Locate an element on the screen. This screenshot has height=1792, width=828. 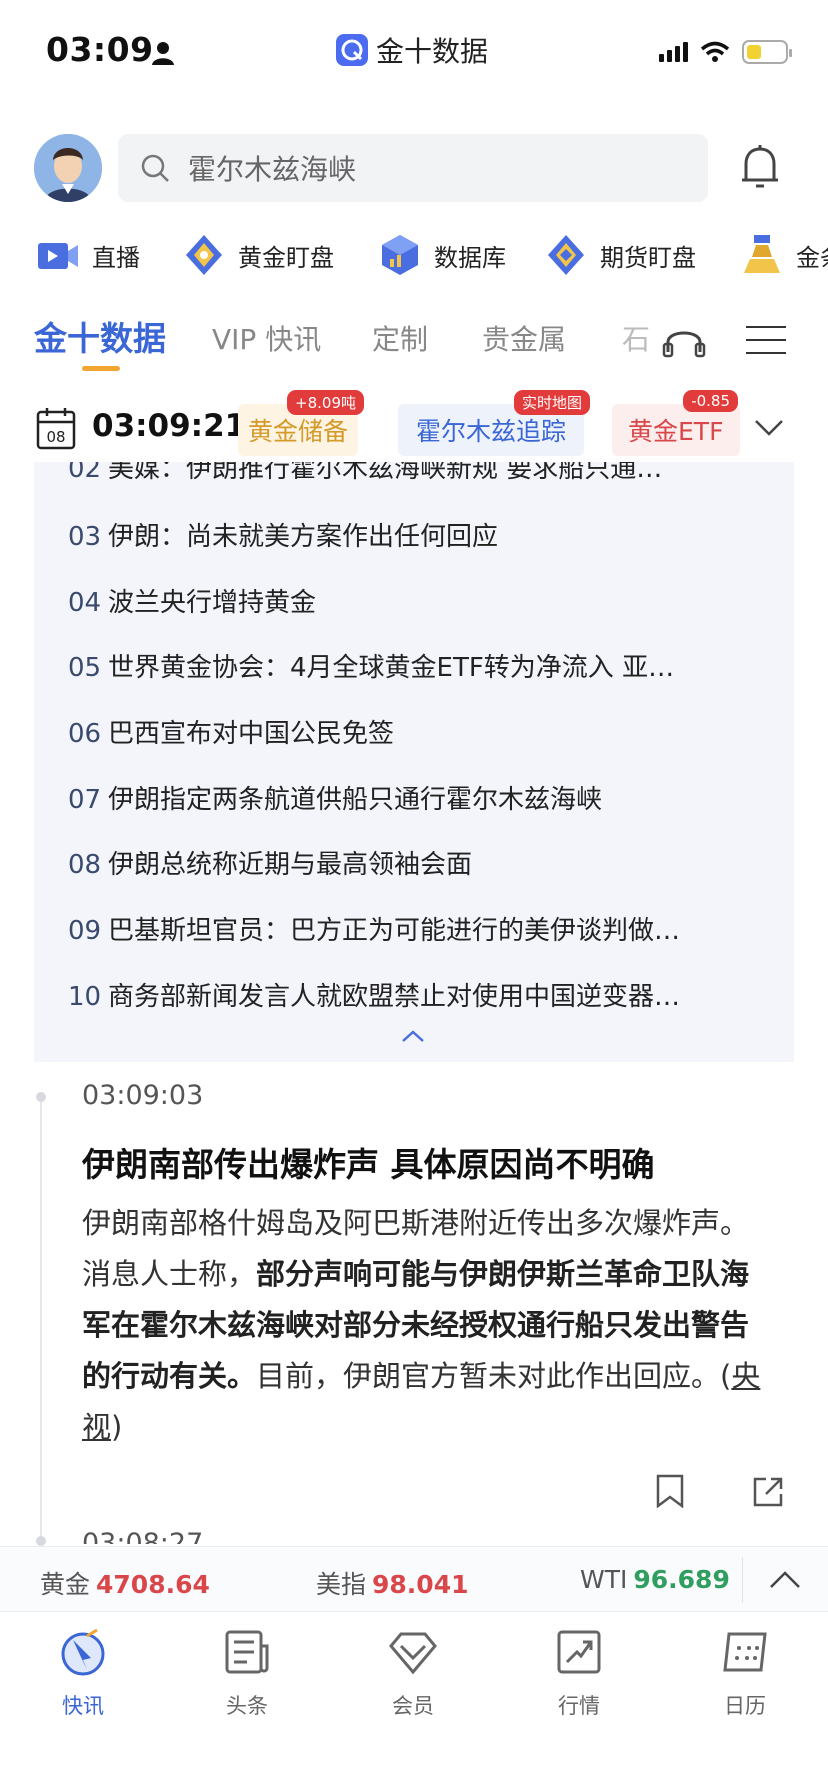
list-item: 03 伊朗：尚未就美方案作出任何回应 is located at coordinates (418, 534).